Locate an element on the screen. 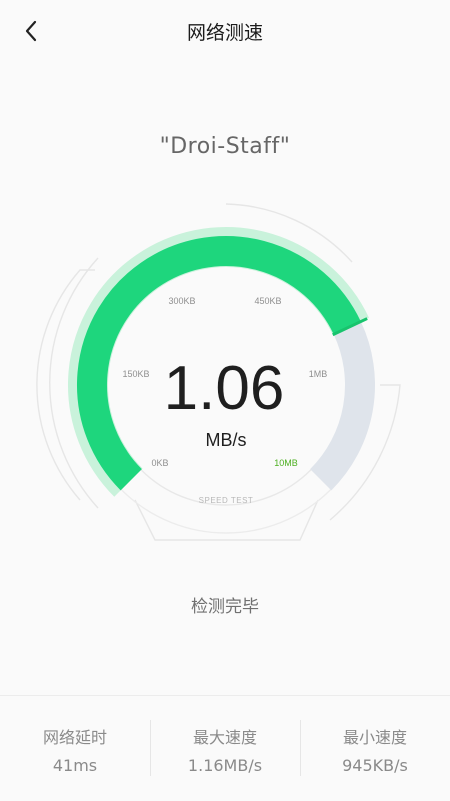 The width and height of the screenshot is (450, 801). page-title: 网络测速 is located at coordinates (224, 33).